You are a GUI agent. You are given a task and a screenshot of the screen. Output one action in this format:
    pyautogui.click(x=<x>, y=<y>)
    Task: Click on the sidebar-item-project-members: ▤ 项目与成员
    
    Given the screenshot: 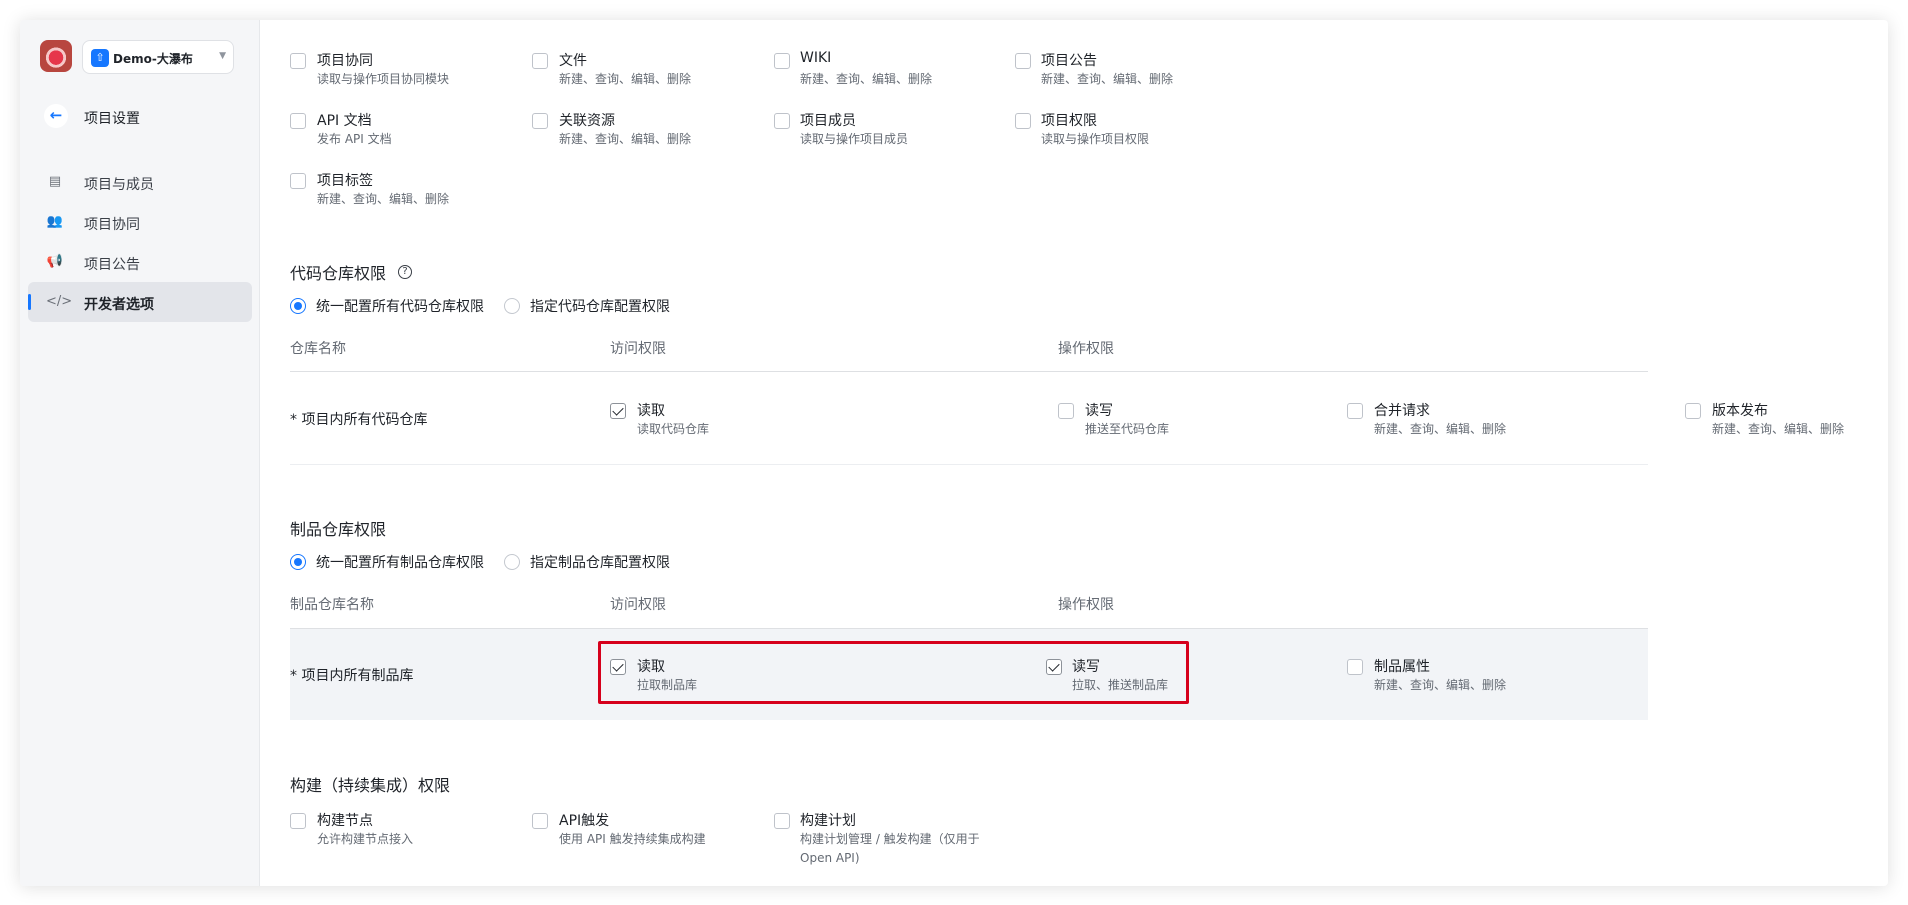 What is the action you would take?
    pyautogui.click(x=140, y=182)
    